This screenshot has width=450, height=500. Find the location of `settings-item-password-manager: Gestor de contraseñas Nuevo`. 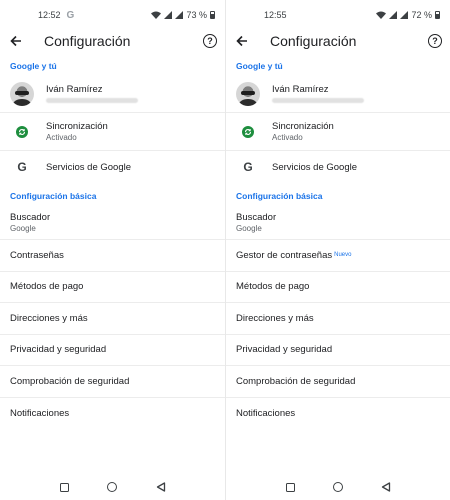

settings-item-password-manager: Gestor de contraseñas Nuevo is located at coordinates (338, 256).